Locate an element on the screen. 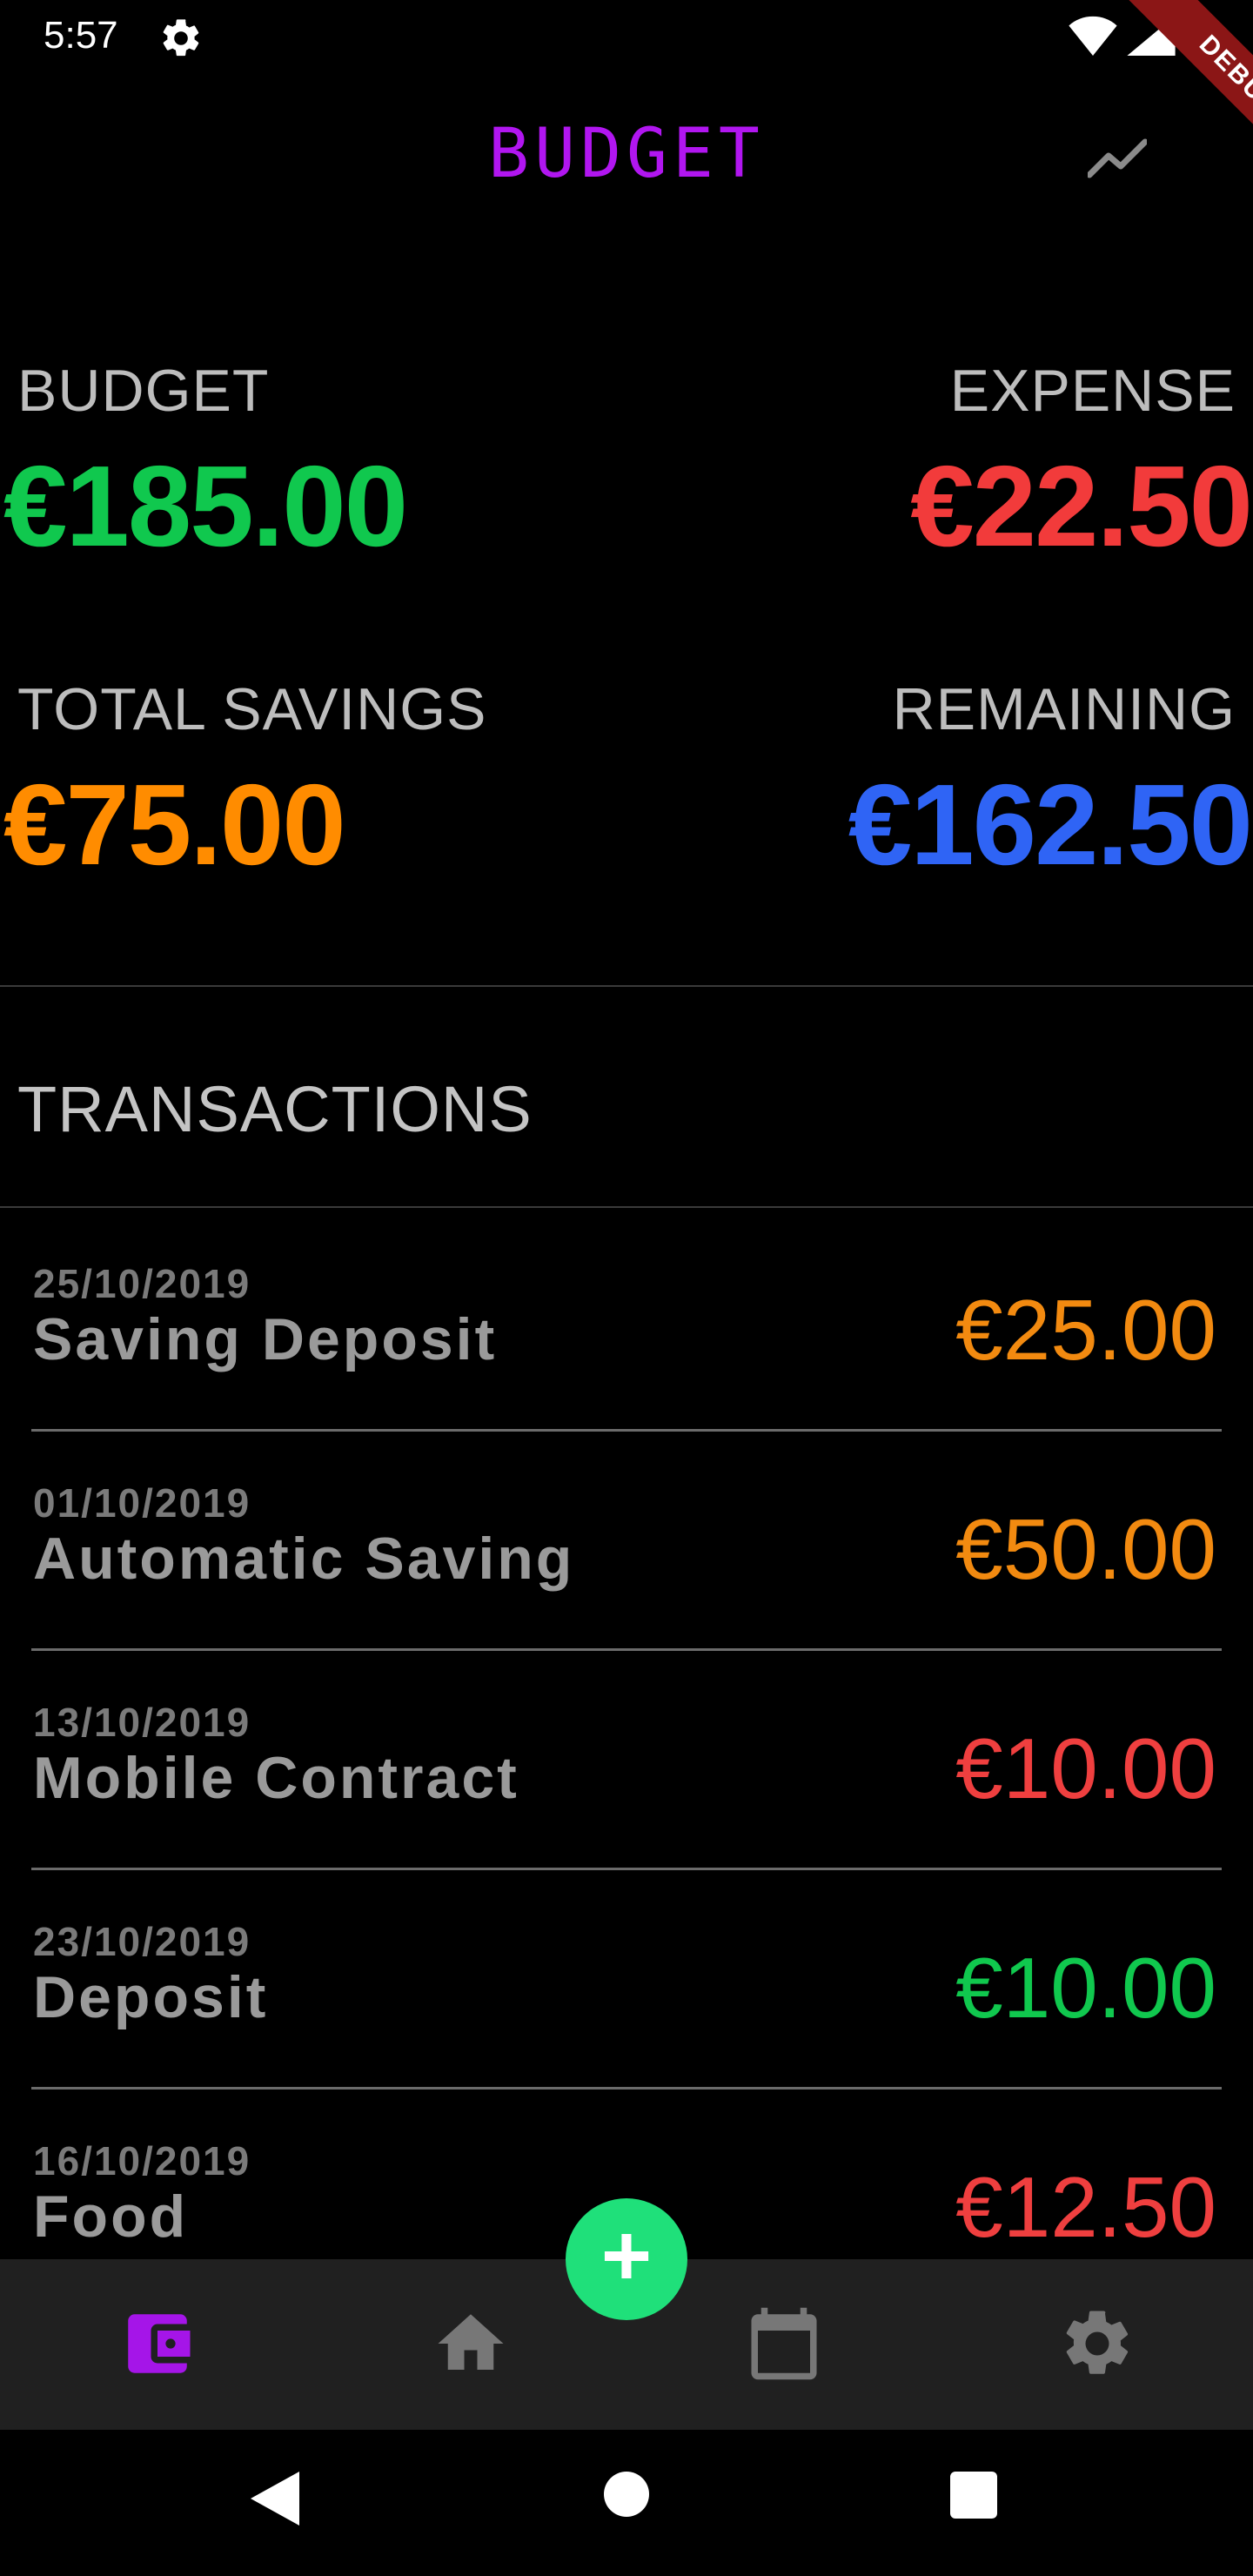  transaction-row: 23/10/2019 Deposit €10.00 is located at coordinates (626, 1980).